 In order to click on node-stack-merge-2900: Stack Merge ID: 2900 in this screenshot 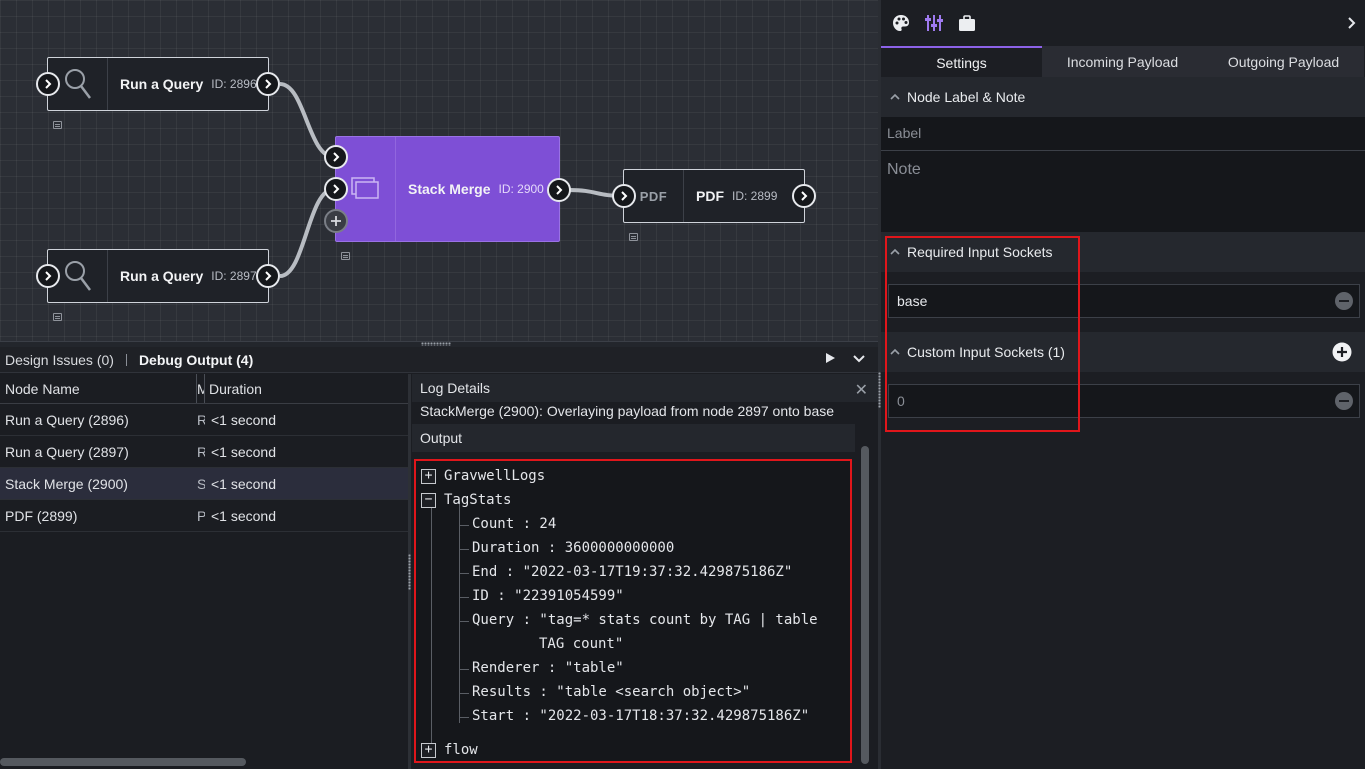, I will do `click(447, 189)`.